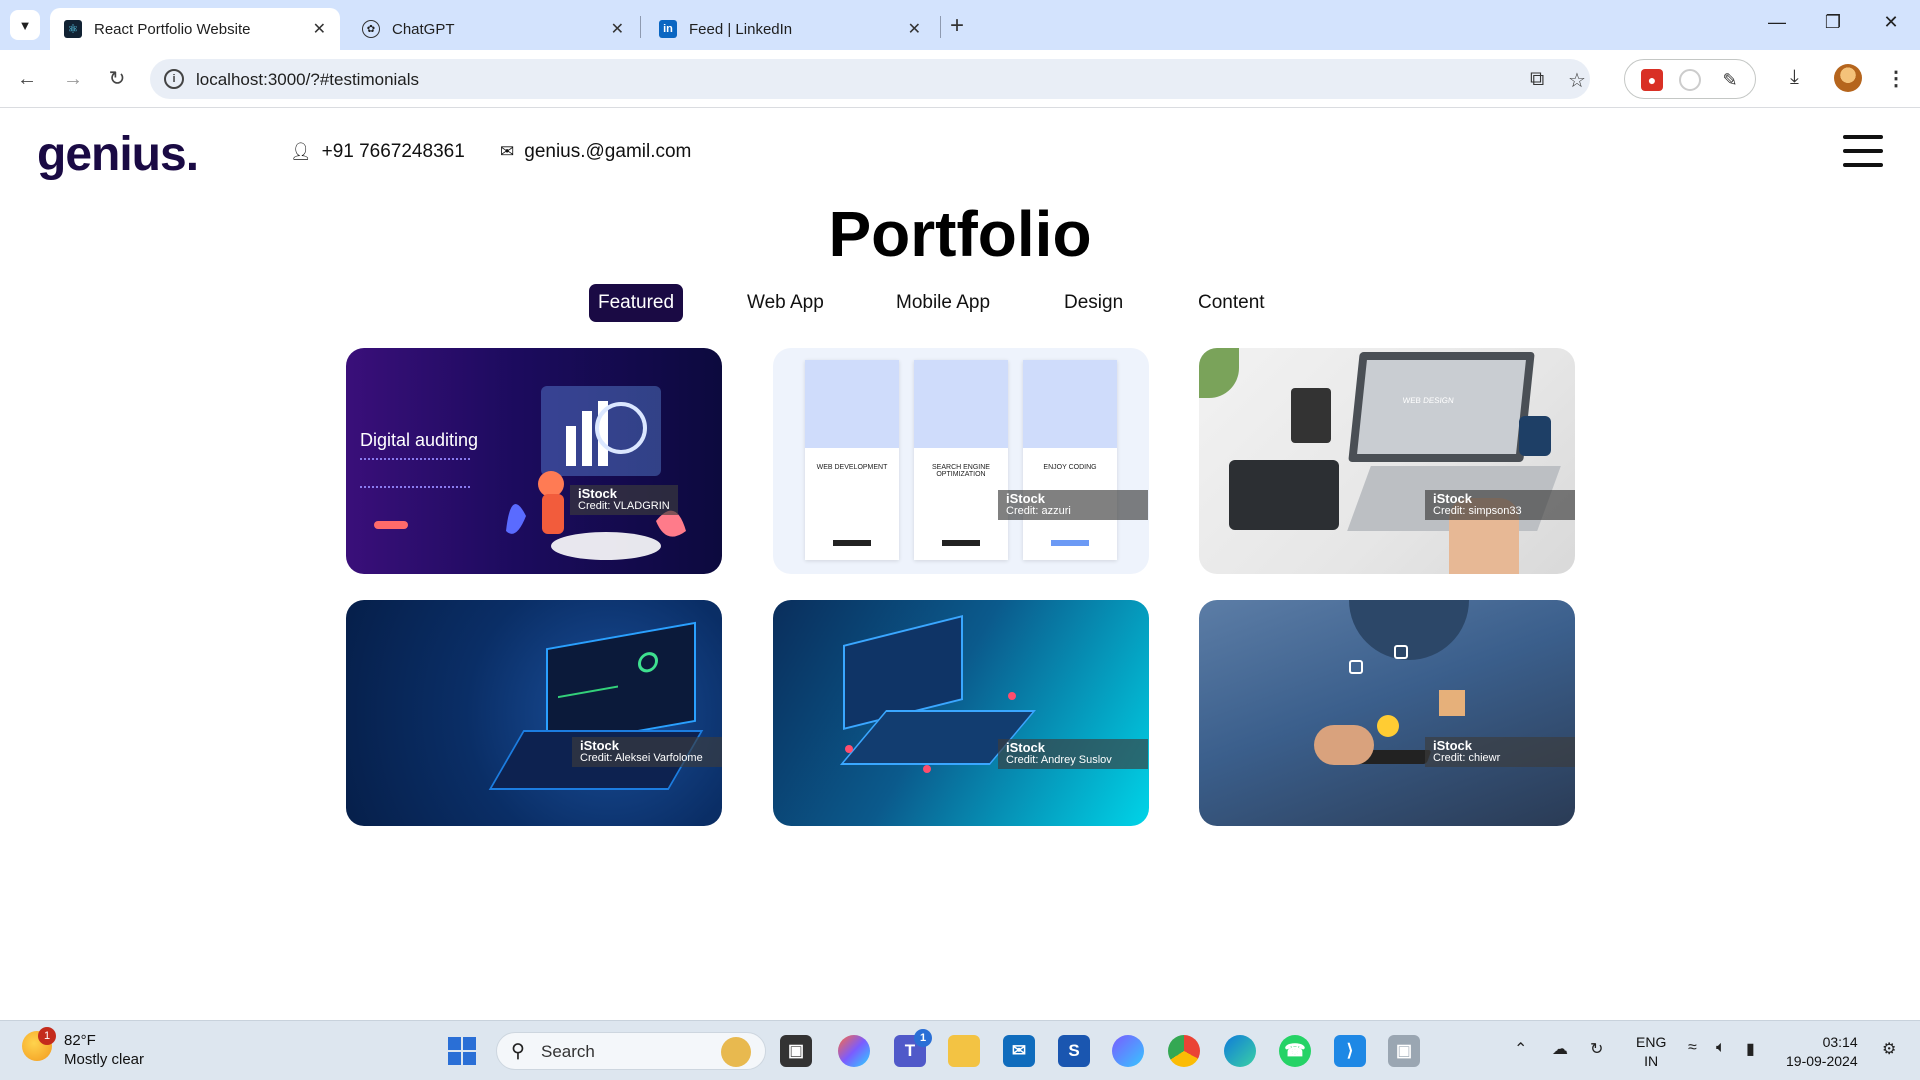 This screenshot has height=1080, width=1920. I want to click on taskbar-search: ⚲ Search, so click(631, 1051).